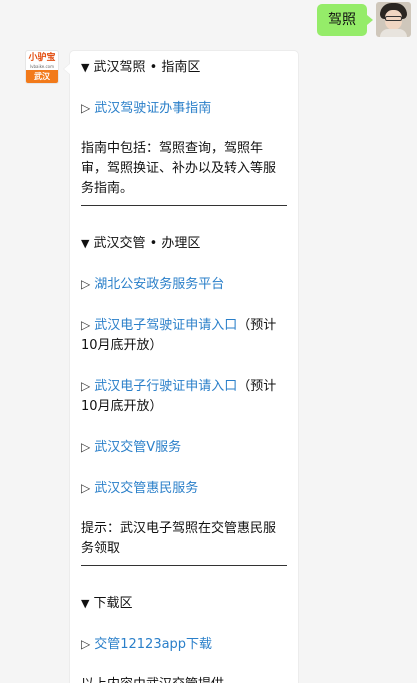 This screenshot has width=417, height=683. Describe the element at coordinates (179, 538) in the screenshot. I see `service-tip: 提示：武汉电子驾照在交管惠民服务领取` at that location.